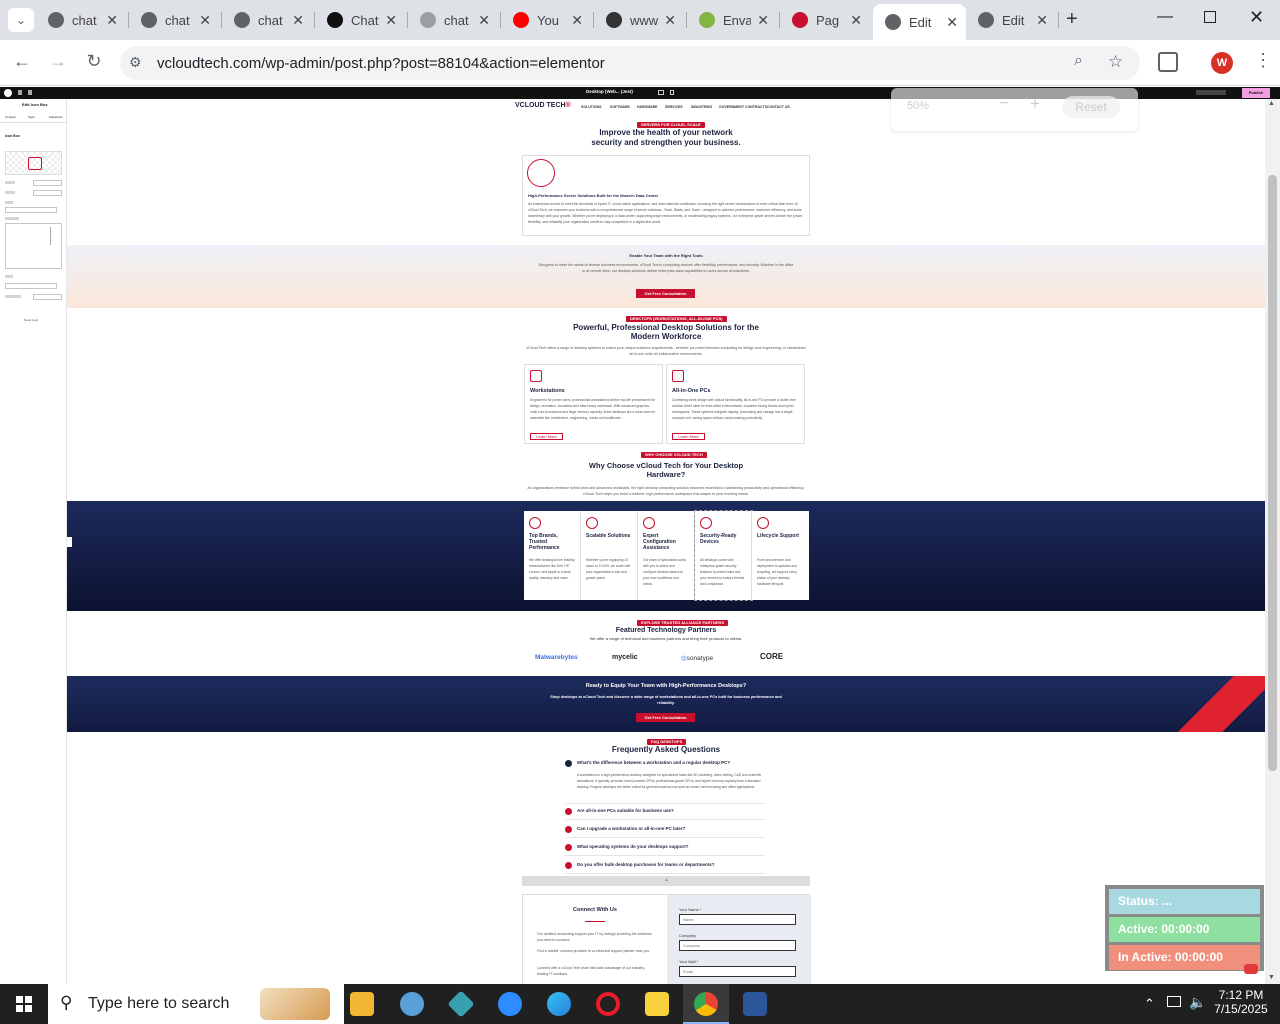  What do you see at coordinates (30, 92) in the screenshot?
I see `structure-icon` at bounding box center [30, 92].